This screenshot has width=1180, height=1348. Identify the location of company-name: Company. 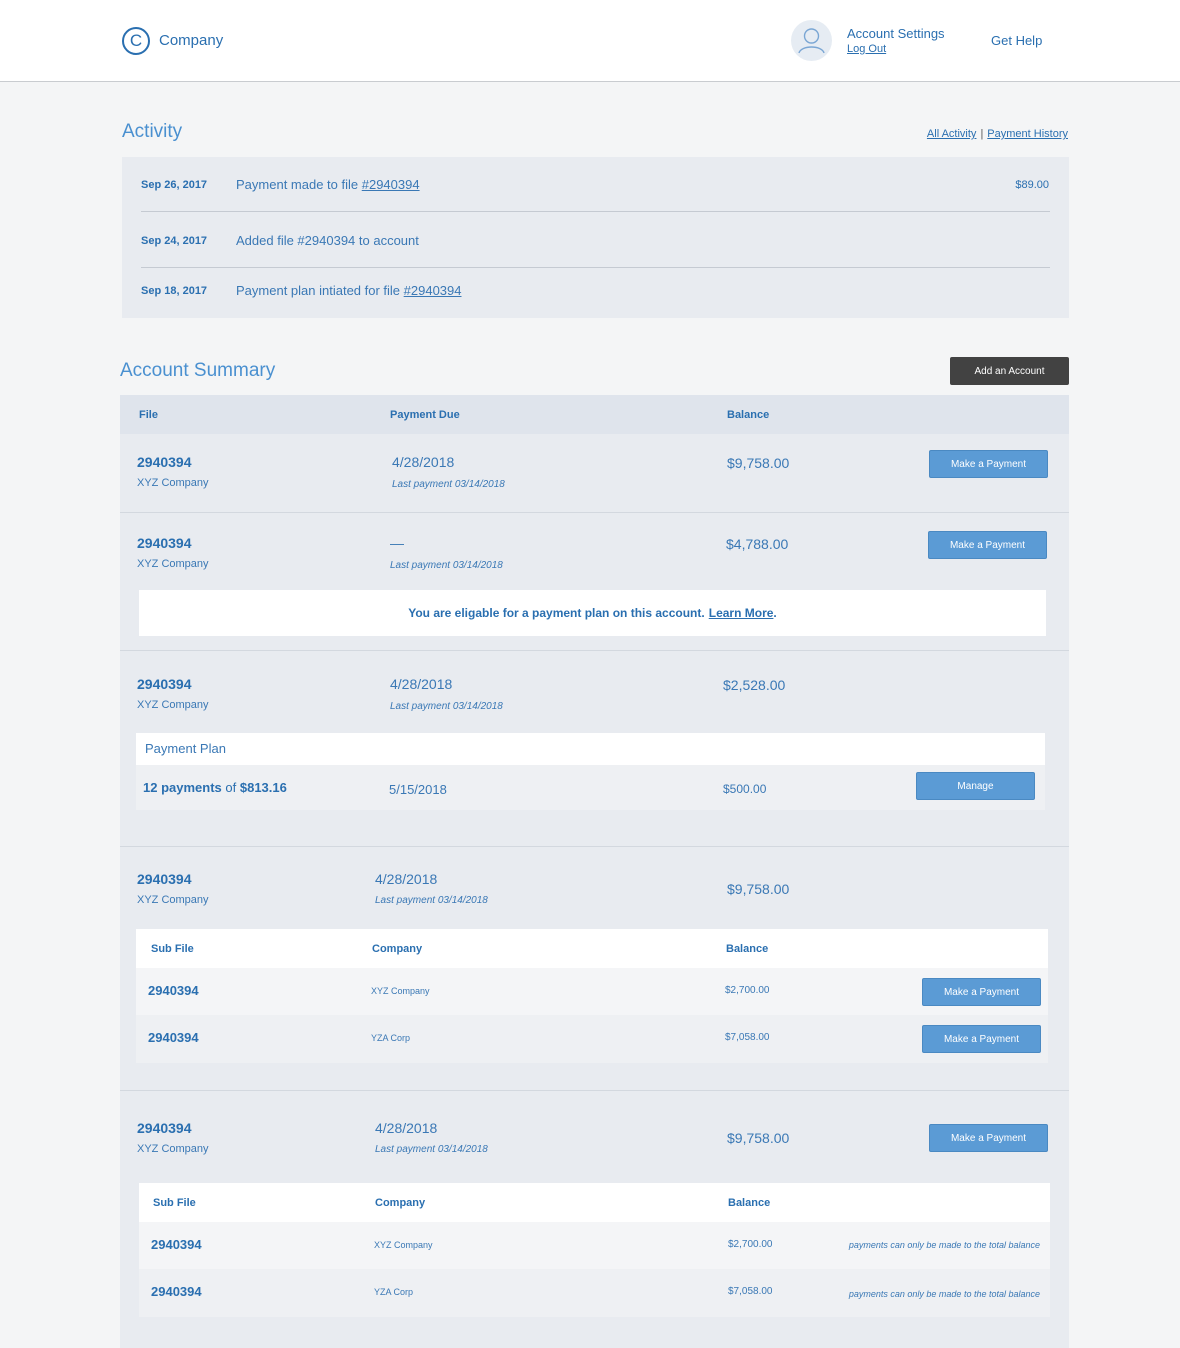
(191, 40).